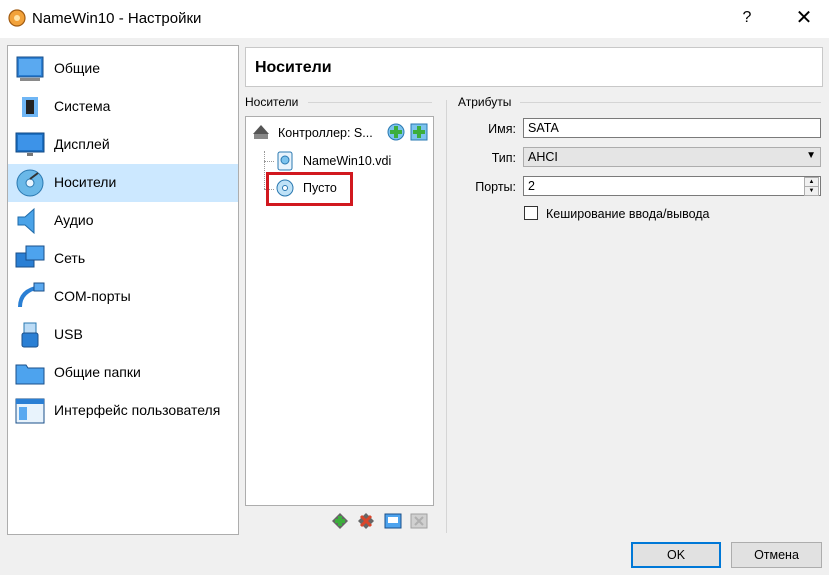  What do you see at coordinates (30, 335) in the screenshot?
I see `usb-icon` at bounding box center [30, 335].